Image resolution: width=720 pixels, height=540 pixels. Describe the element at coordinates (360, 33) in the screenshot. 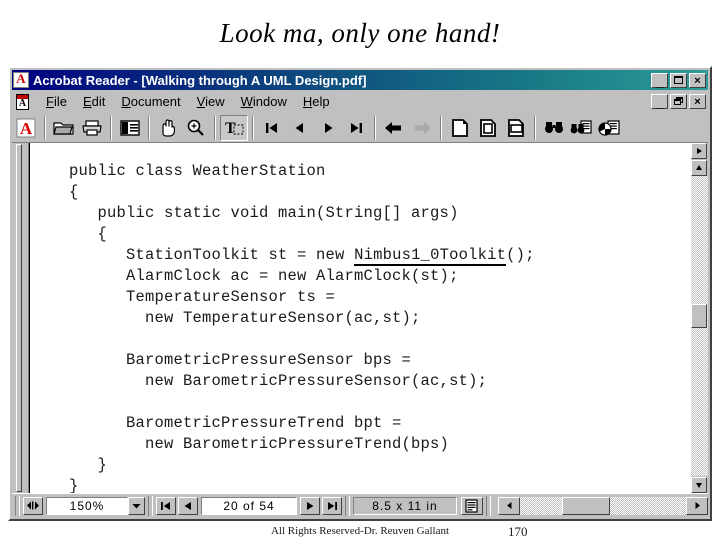

I see `page-title: Look ma, only one hand!` at that location.